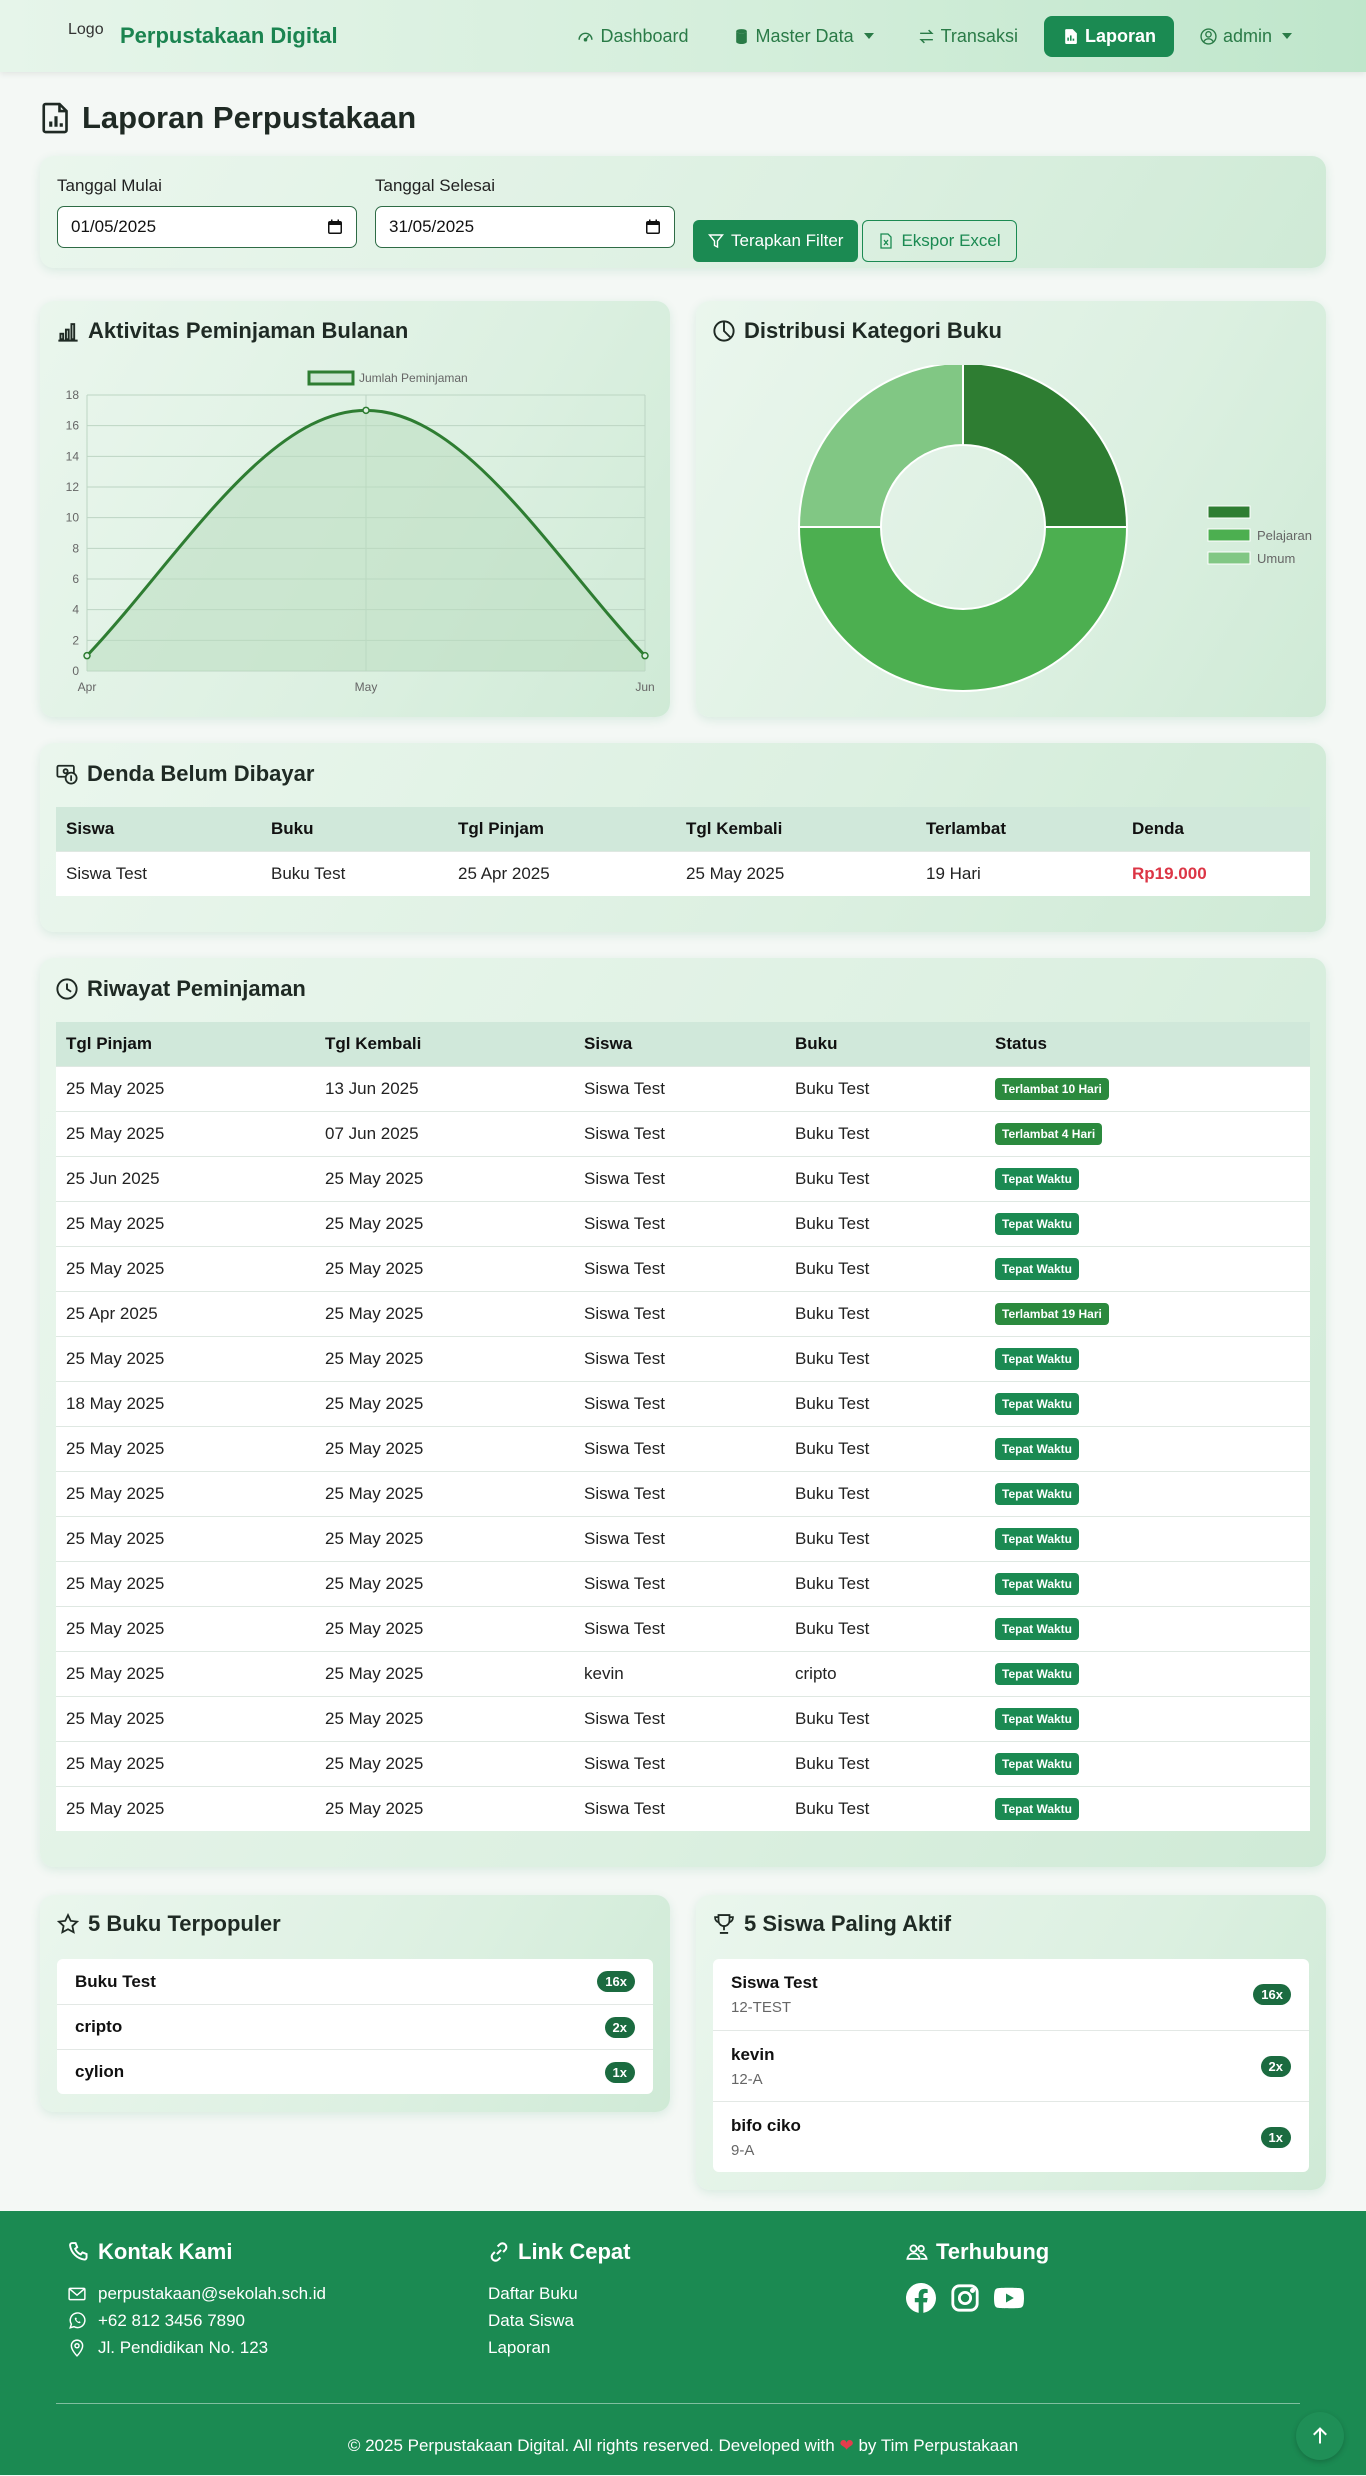 The height and width of the screenshot is (2476, 1366). I want to click on unpaid-fines-title: Denda Belum Dibayar, so click(201, 773).